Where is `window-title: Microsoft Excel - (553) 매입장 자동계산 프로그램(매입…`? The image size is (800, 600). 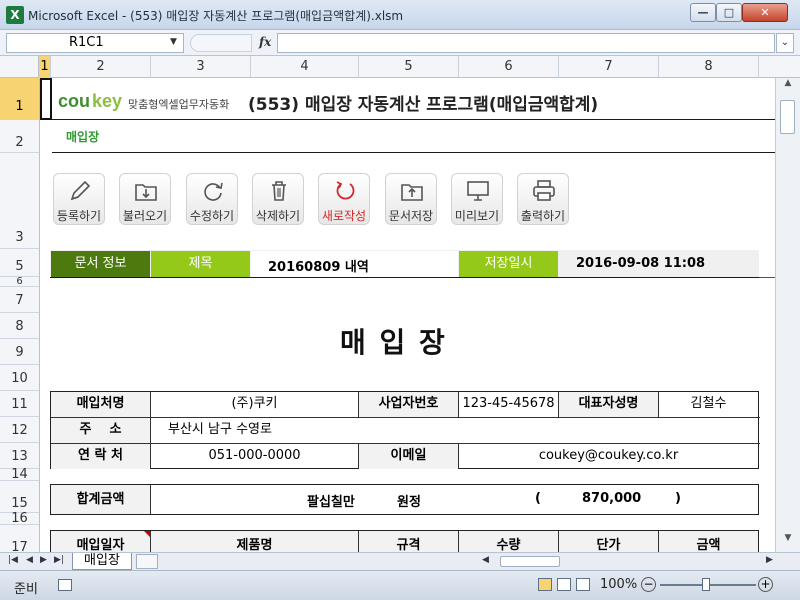 window-title: Microsoft Excel - (553) 매입장 자동계산 프로그램(매입… is located at coordinates (216, 16).